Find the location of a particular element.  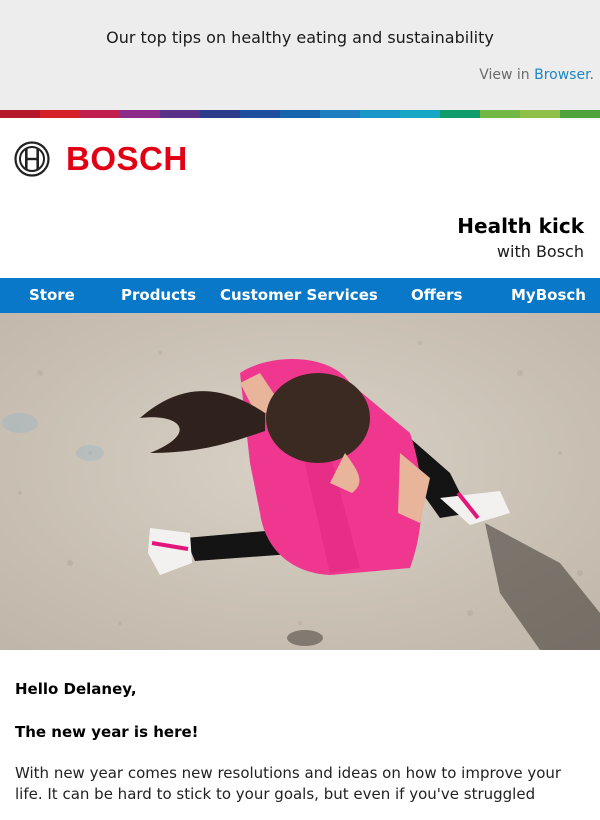

headline-title: Health kick is located at coordinates (520, 226).